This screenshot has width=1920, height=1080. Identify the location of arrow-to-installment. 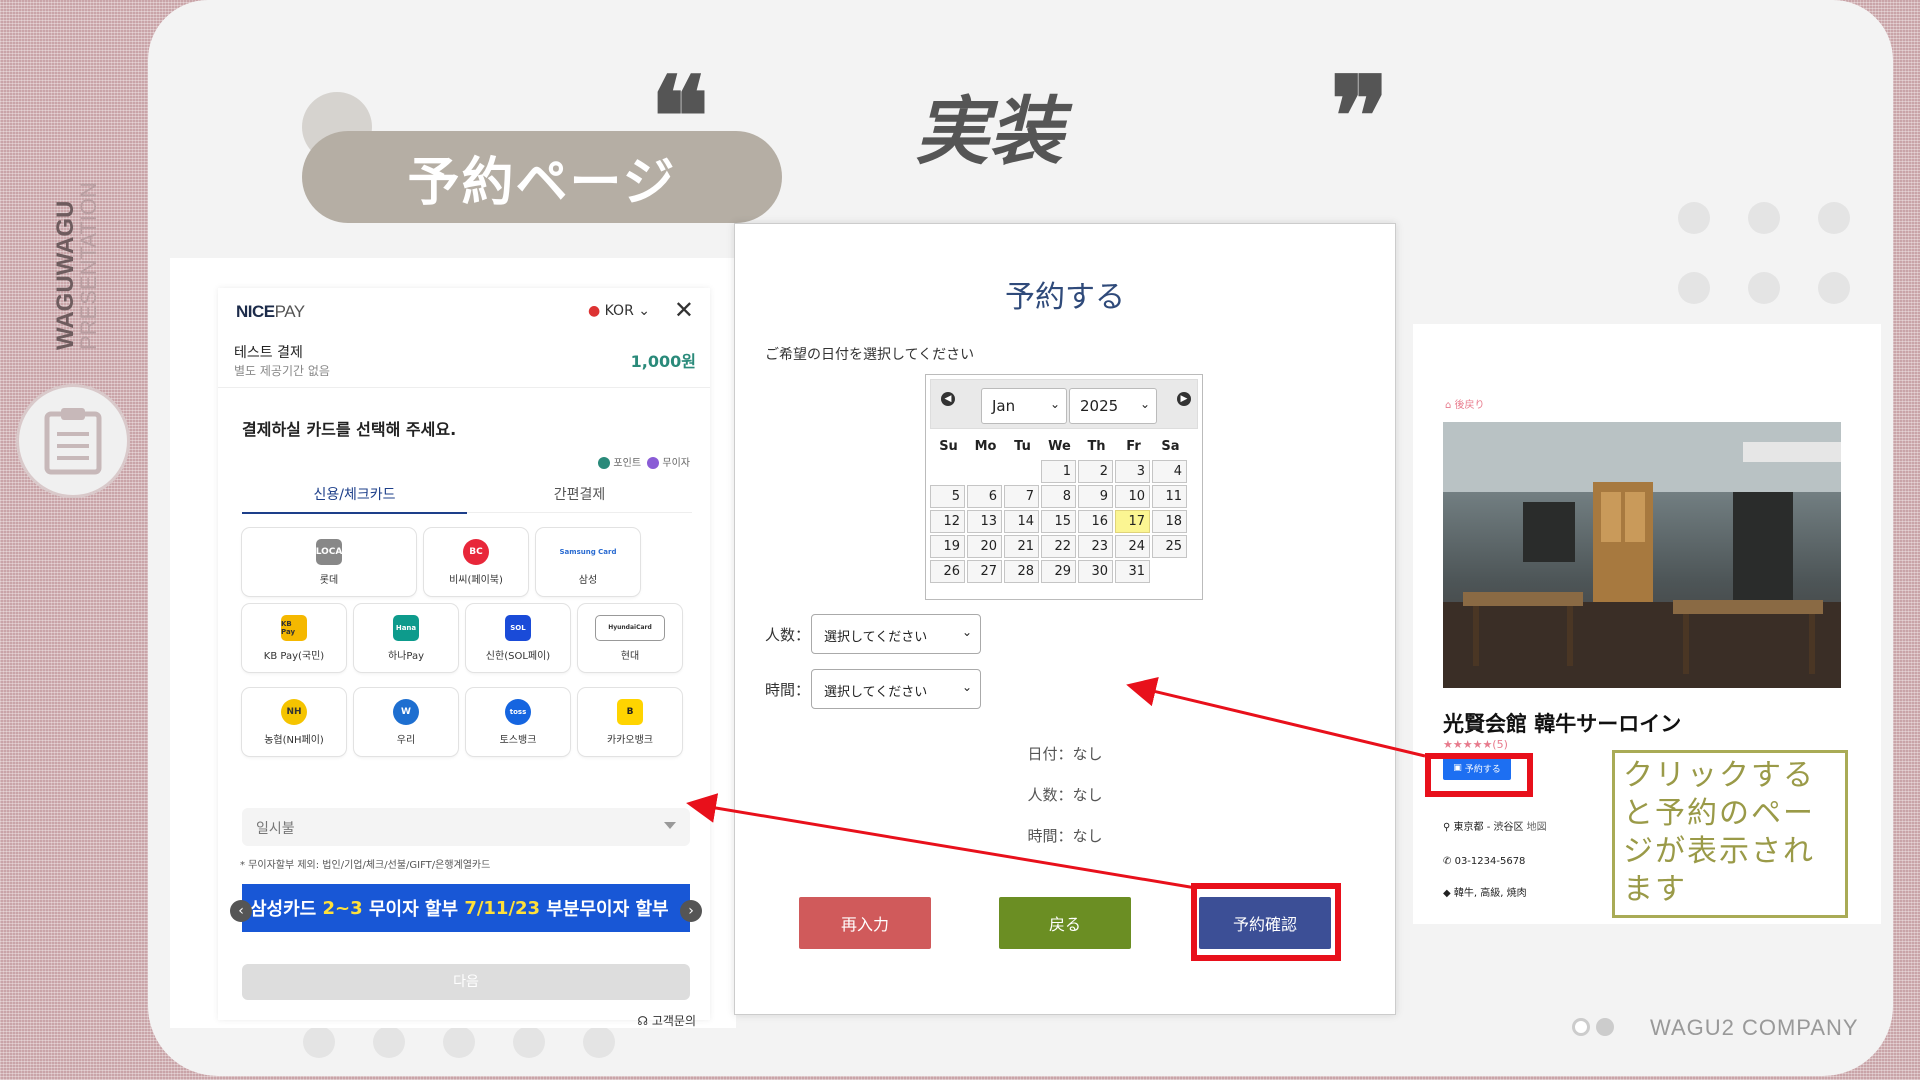
(941, 841).